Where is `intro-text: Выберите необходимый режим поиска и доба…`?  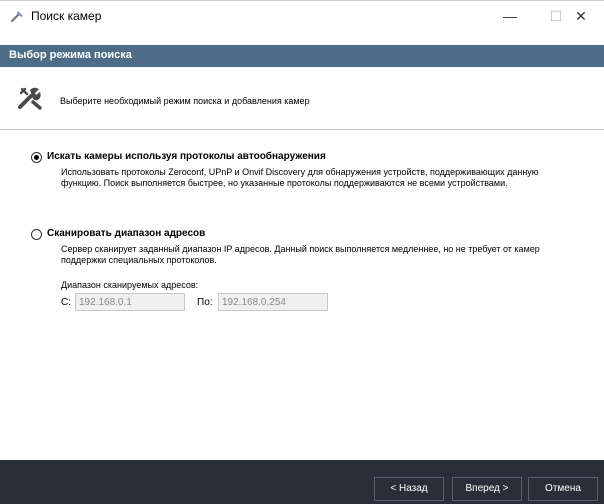
intro-text: Выберите необходимый режим поиска и доба… is located at coordinates (185, 101).